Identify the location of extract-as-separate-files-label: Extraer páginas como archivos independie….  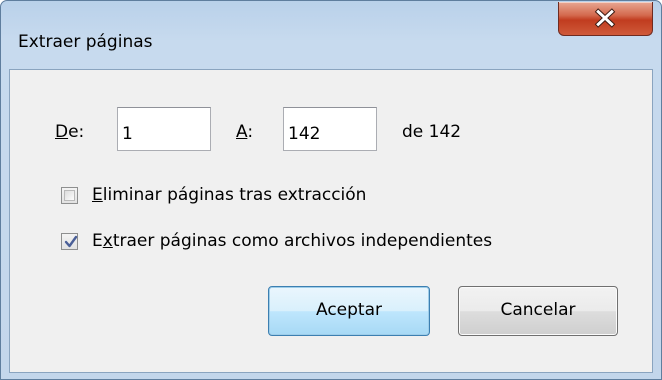
(292, 241).